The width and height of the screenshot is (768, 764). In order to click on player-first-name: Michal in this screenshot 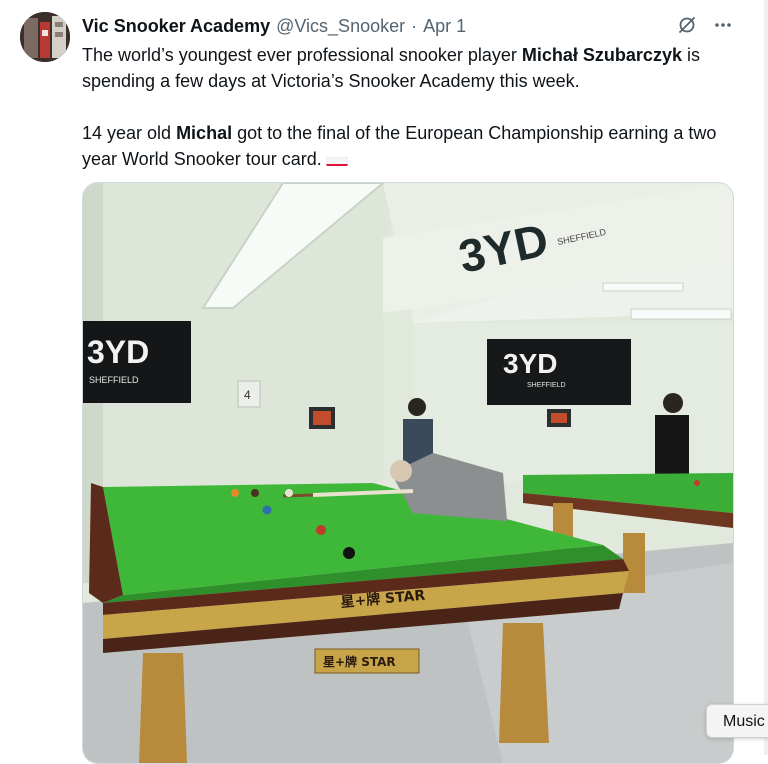, I will do `click(204, 133)`.